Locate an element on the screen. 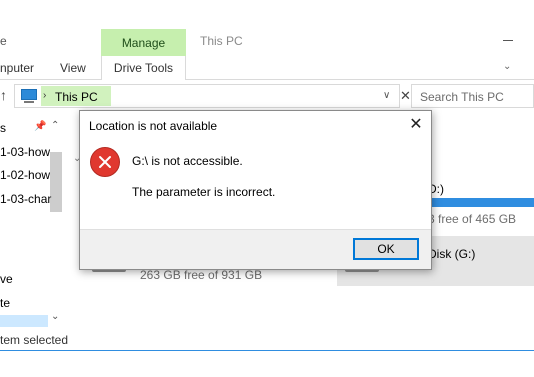  chevron-right-icon: › is located at coordinates (44, 95).